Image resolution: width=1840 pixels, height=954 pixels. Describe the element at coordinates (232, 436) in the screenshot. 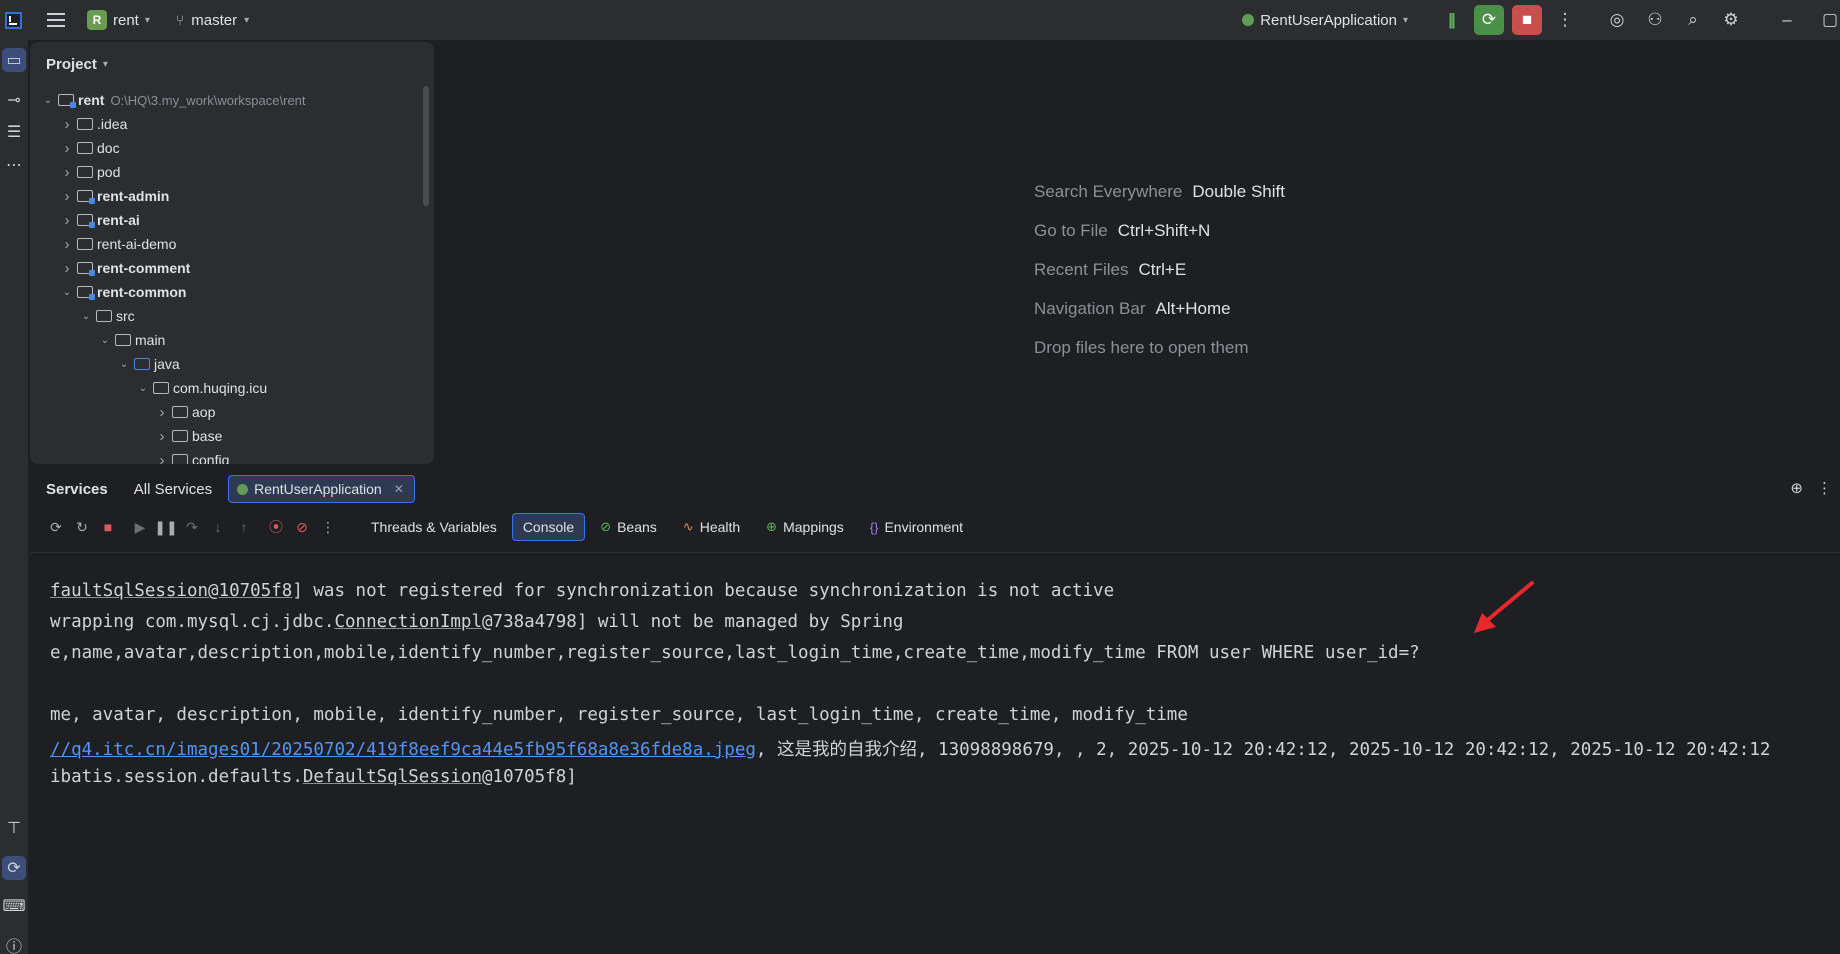

I see `tree-item-base: › base` at that location.